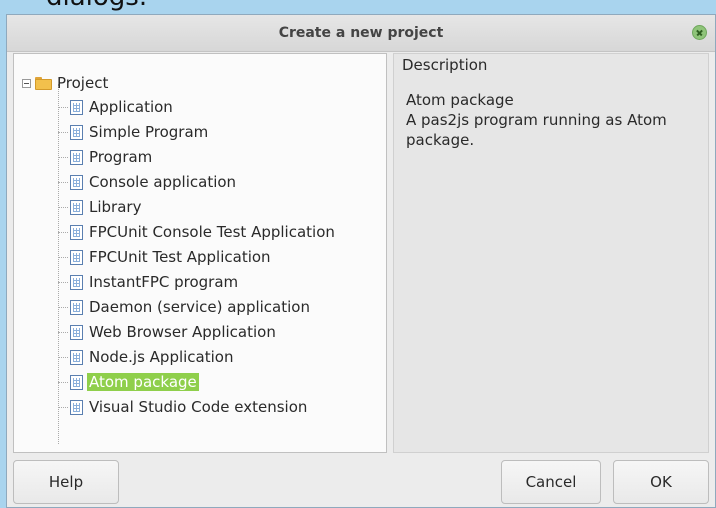  Describe the element at coordinates (131, 107) in the screenshot. I see `tree-item-label: Application` at that location.